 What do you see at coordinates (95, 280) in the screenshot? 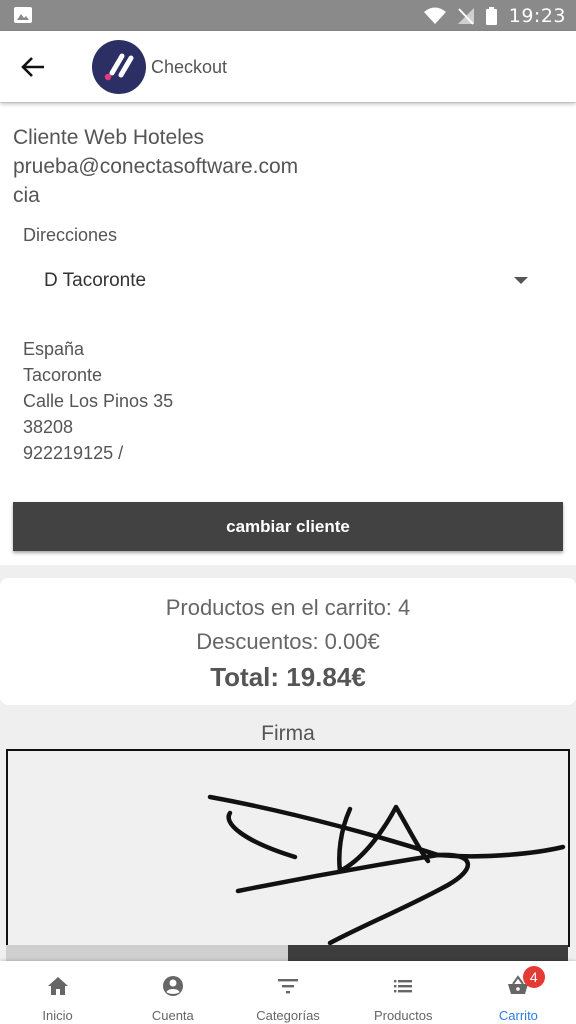
I see `address-select-value: D Tacoronte` at bounding box center [95, 280].